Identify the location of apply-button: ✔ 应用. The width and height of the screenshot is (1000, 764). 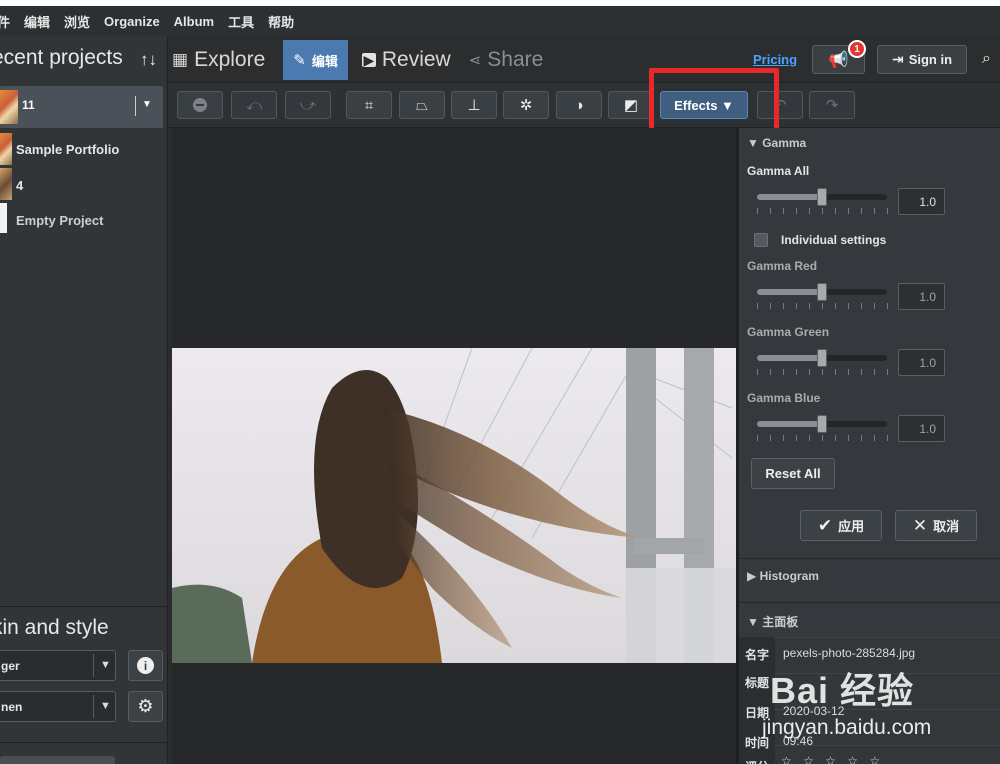
(841, 525).